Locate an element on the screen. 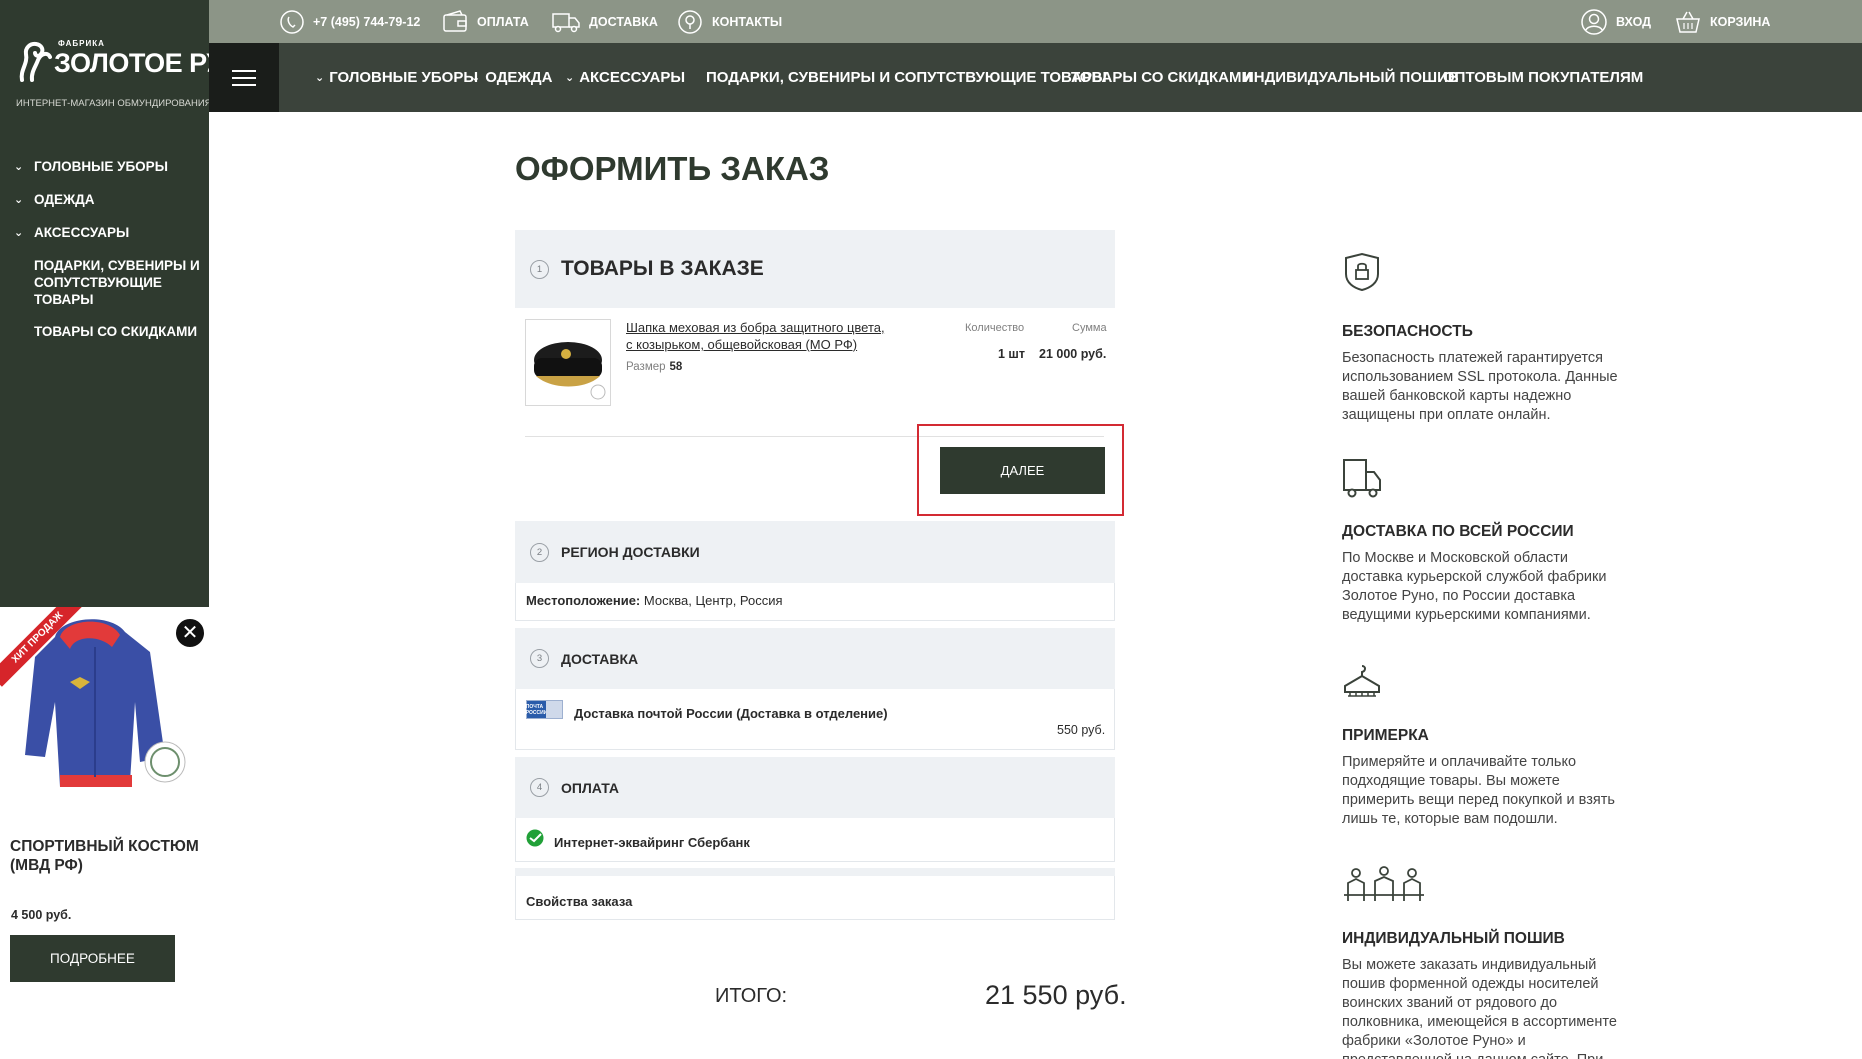 This screenshot has height=1059, width=1862. hanger-icon is located at coordinates (1362, 681).